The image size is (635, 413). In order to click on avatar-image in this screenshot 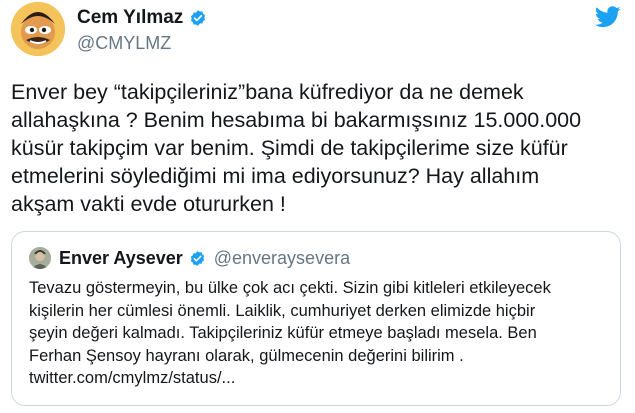, I will do `click(38, 29)`.